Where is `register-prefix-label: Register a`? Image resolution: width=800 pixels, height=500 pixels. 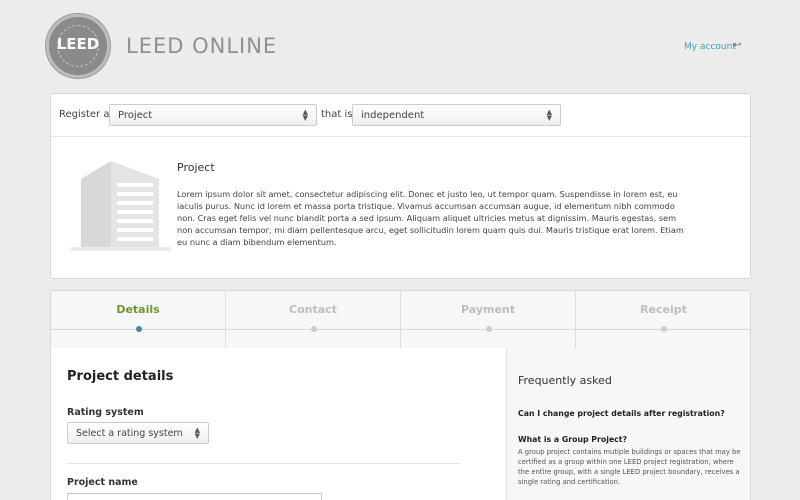
register-prefix-label: Register a is located at coordinates (84, 114).